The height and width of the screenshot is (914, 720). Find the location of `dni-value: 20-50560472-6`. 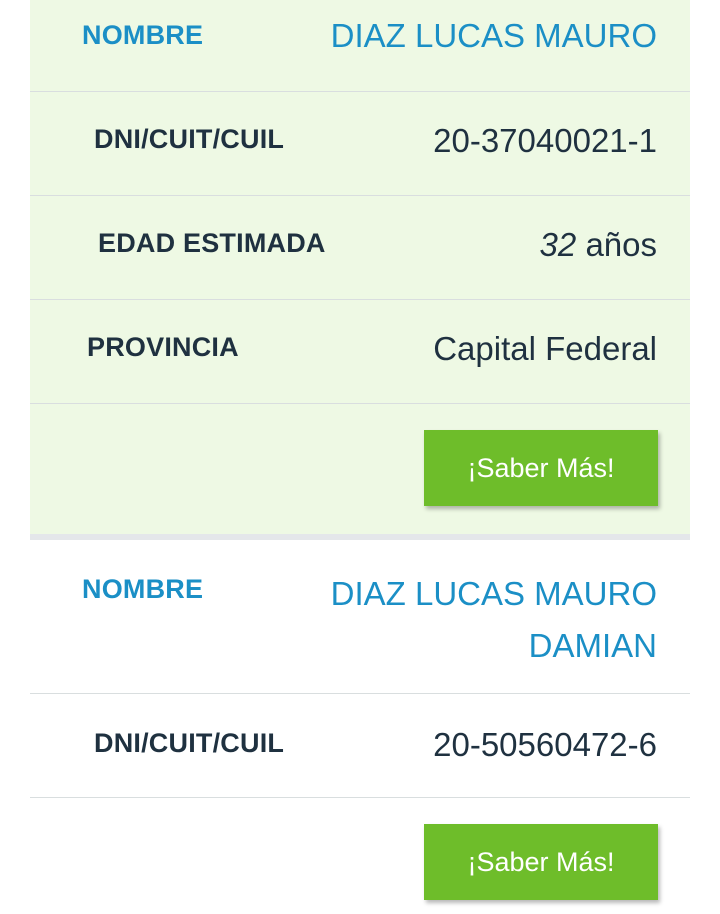

dni-value: 20-50560472-6 is located at coordinates (545, 744).